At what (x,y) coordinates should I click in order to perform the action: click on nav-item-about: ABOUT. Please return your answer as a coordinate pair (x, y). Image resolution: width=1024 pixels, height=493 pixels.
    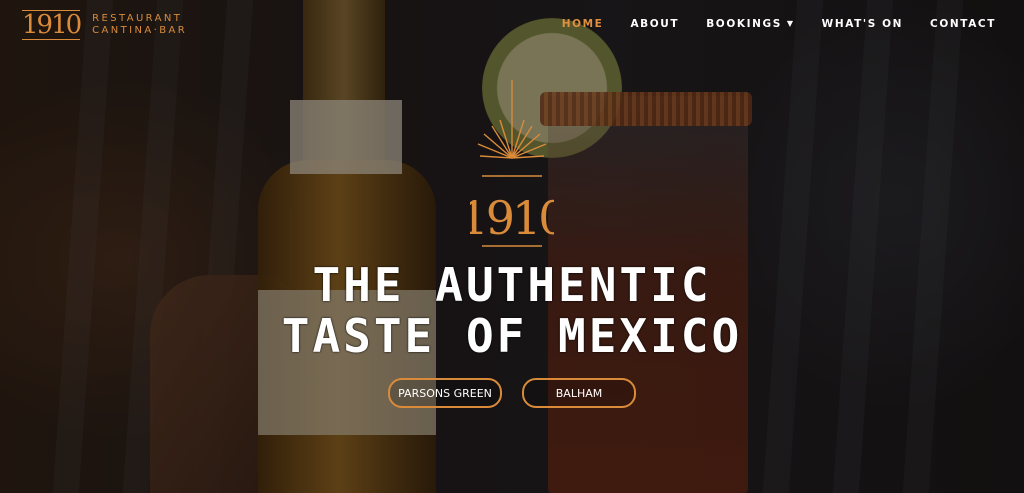
    Looking at the image, I should click on (654, 24).